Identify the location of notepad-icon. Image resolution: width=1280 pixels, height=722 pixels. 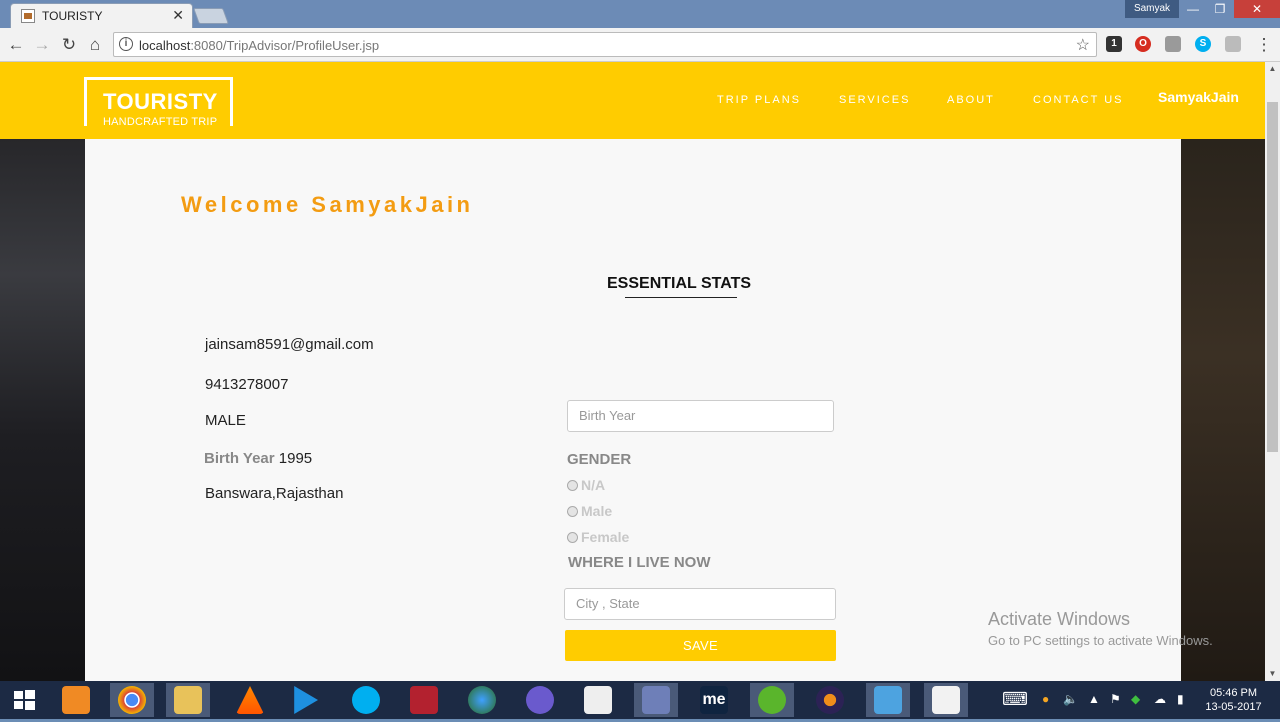
(598, 700).